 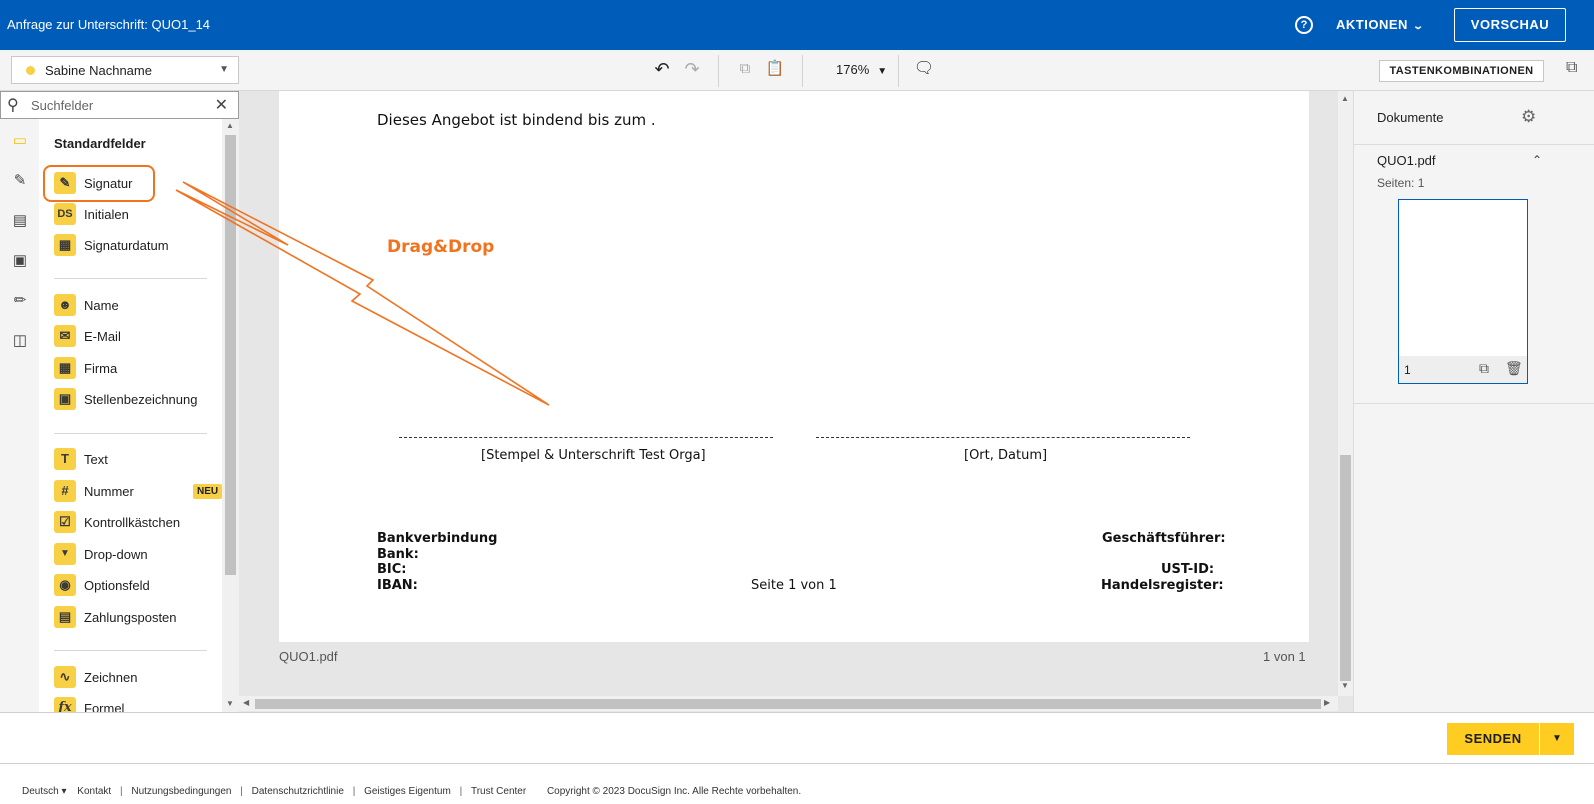 I want to click on field-payment: ▤ Zahlungsposten, so click(x=138, y=618).